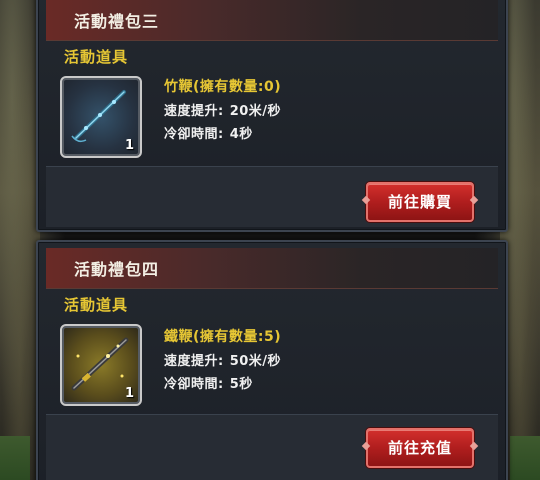 The width and height of the screenshot is (540, 480). Describe the element at coordinates (420, 202) in the screenshot. I see `go-purchase-button: 前往購買` at that location.